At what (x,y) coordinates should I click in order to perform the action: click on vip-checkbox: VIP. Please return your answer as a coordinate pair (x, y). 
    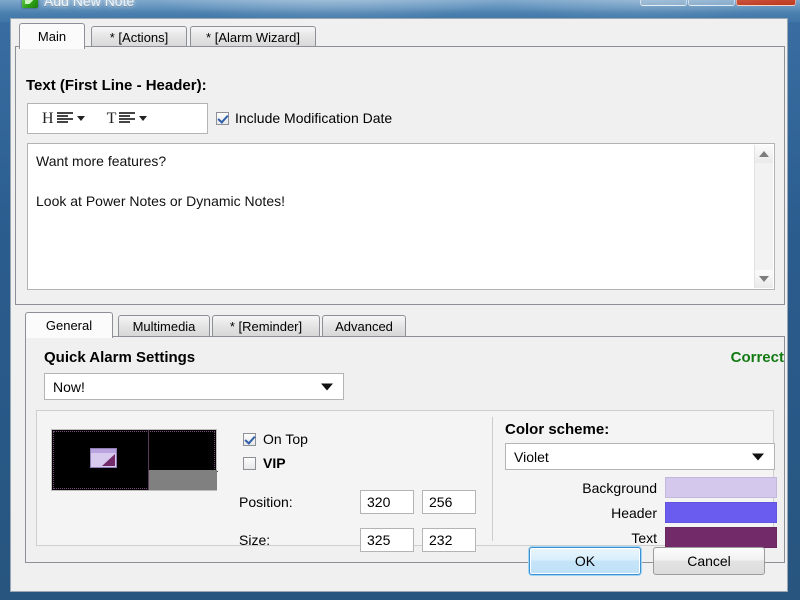
    Looking at the image, I should click on (264, 463).